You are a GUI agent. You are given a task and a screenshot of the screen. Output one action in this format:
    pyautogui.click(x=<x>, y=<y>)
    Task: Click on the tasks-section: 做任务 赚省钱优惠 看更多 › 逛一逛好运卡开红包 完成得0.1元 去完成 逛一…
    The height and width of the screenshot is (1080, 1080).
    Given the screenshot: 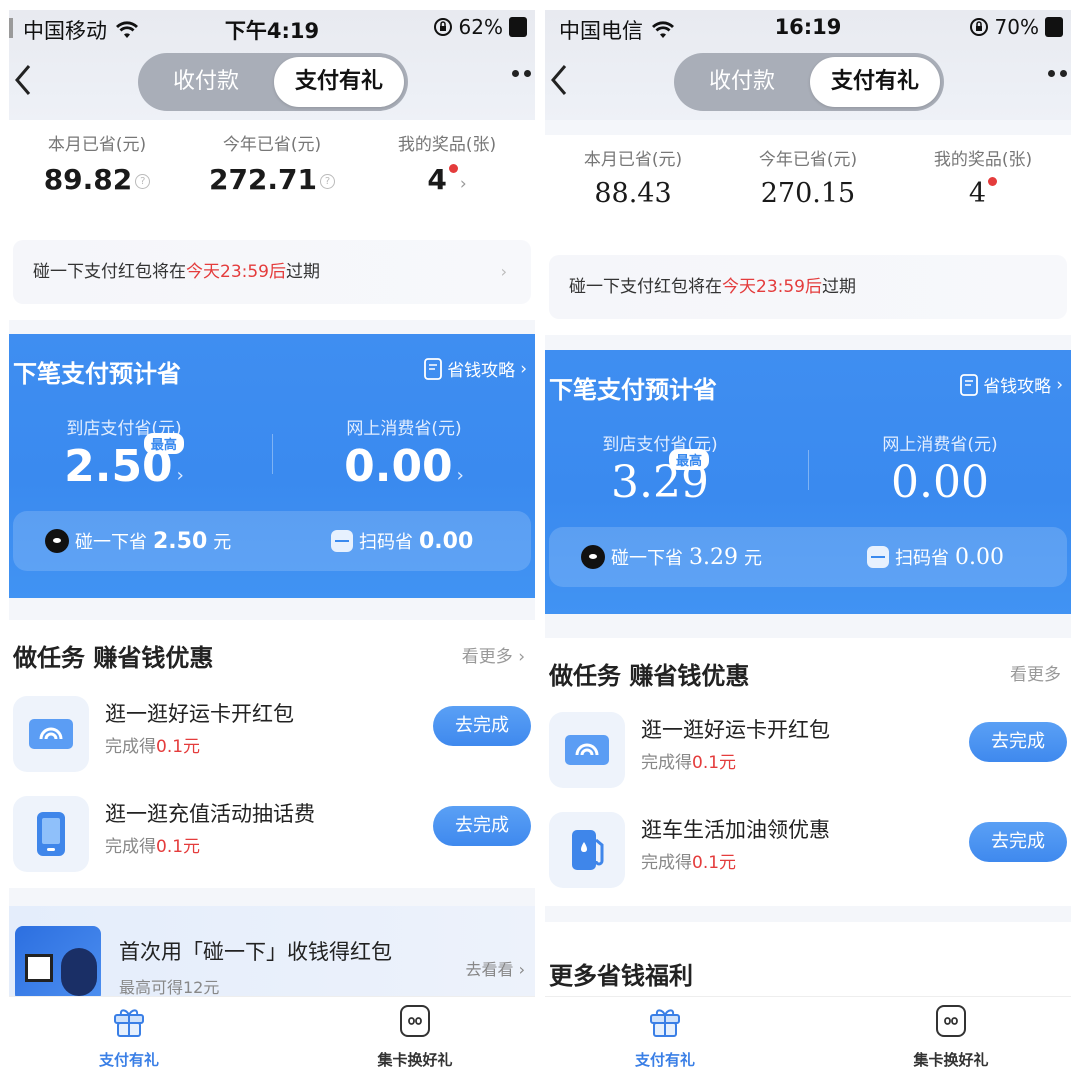 What is the action you would take?
    pyautogui.click(x=272, y=754)
    